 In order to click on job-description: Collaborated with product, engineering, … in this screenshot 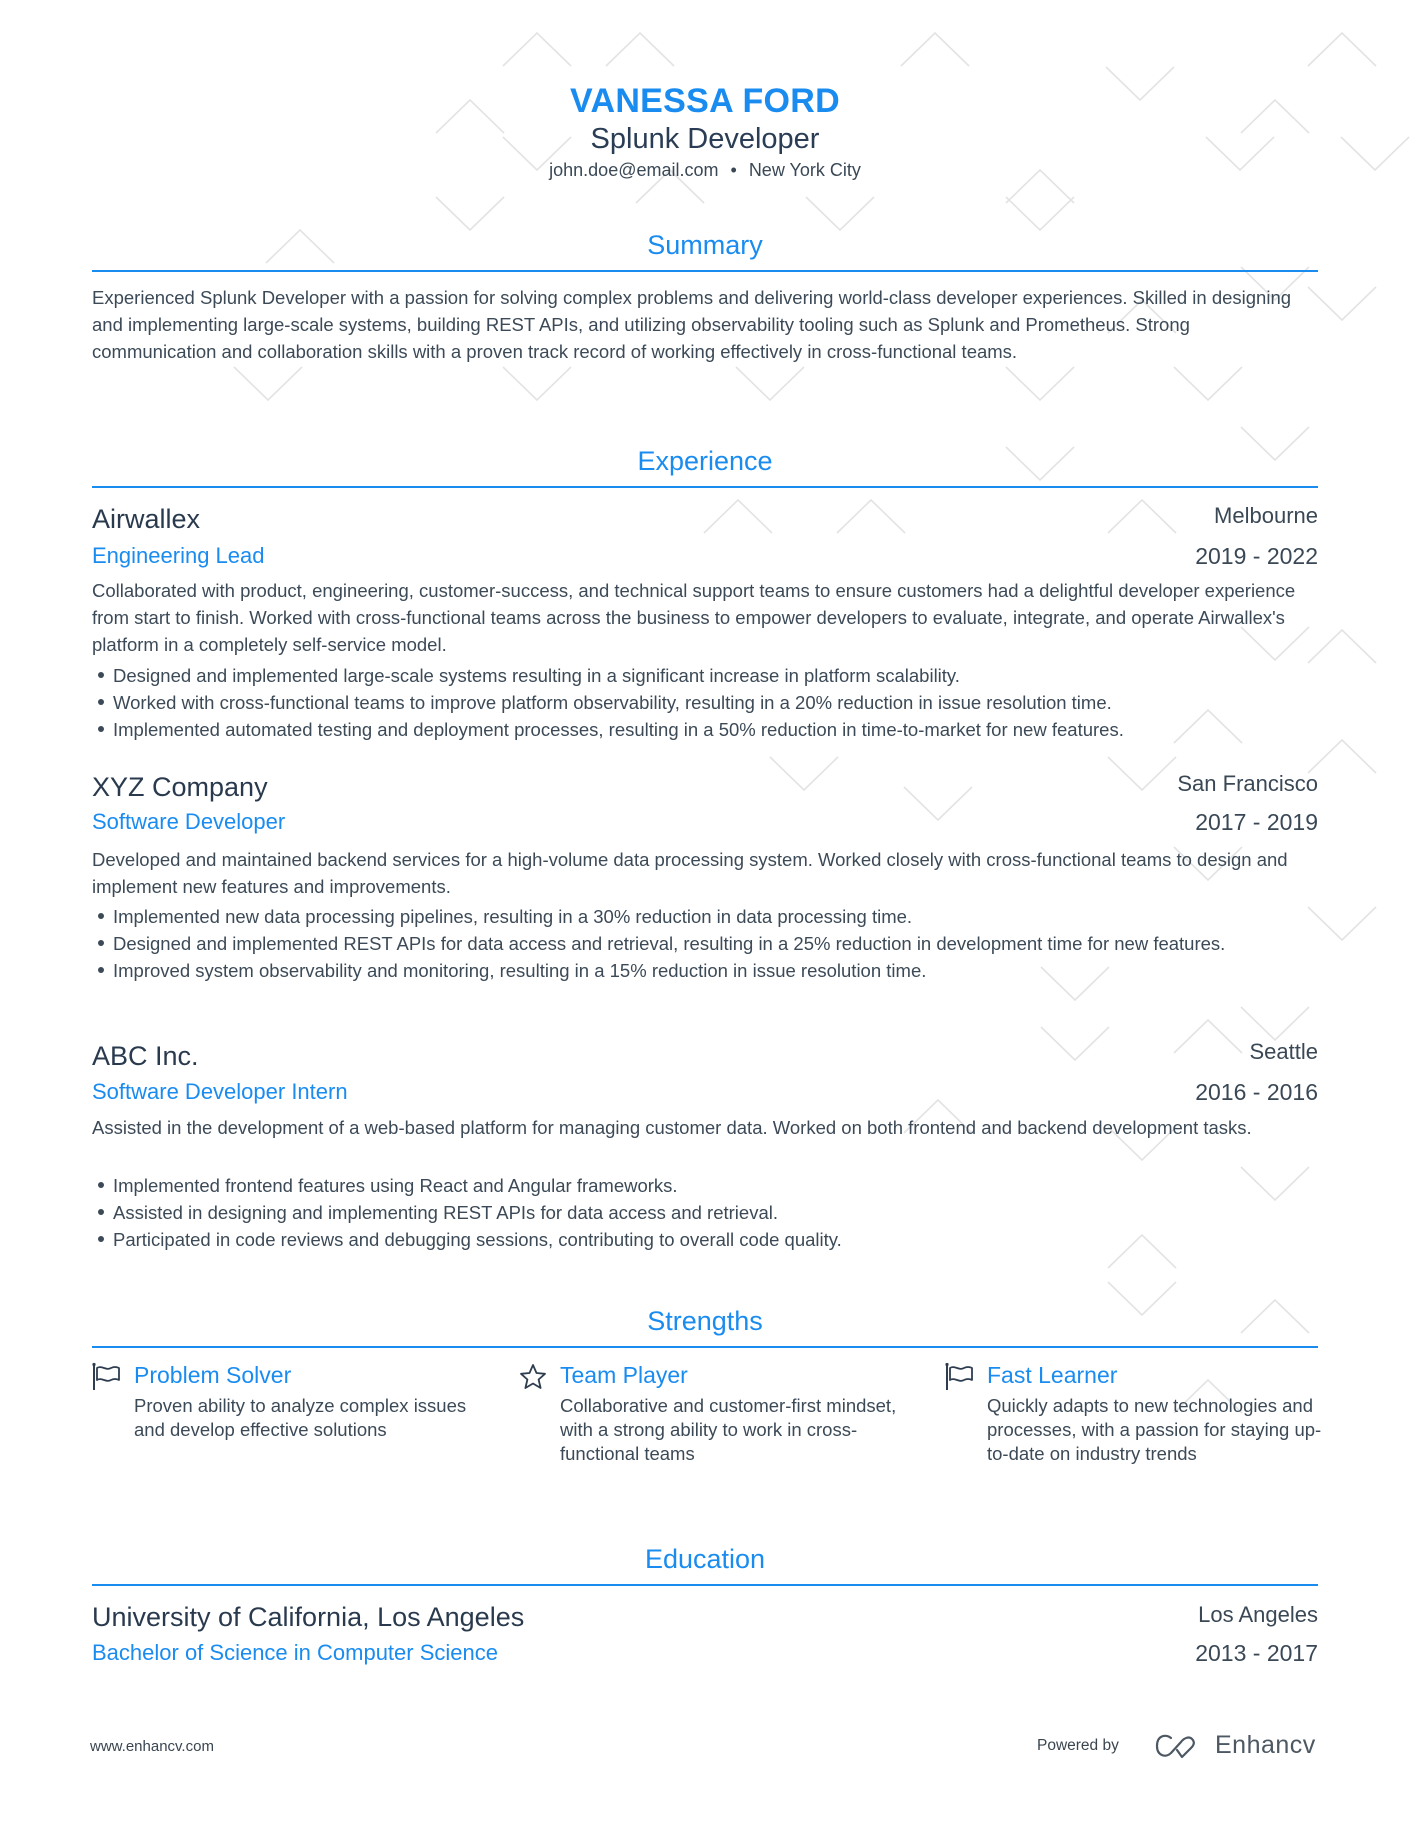, I will do `click(694, 617)`.